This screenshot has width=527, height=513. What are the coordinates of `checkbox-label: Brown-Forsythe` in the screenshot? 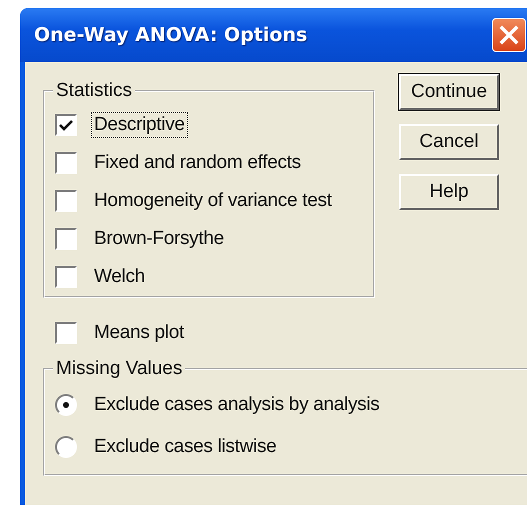 It's located at (159, 239).